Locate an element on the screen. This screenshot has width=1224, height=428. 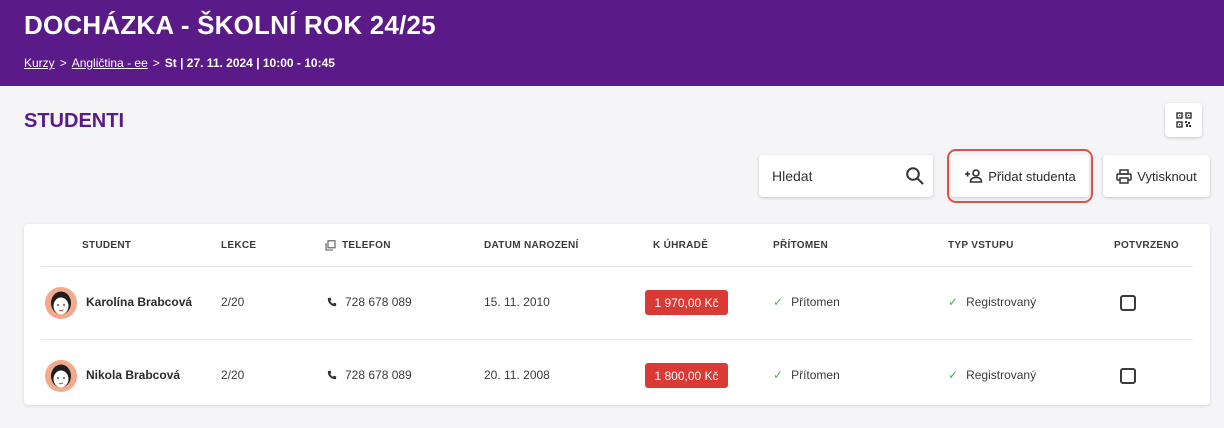
search-box is located at coordinates (846, 176).